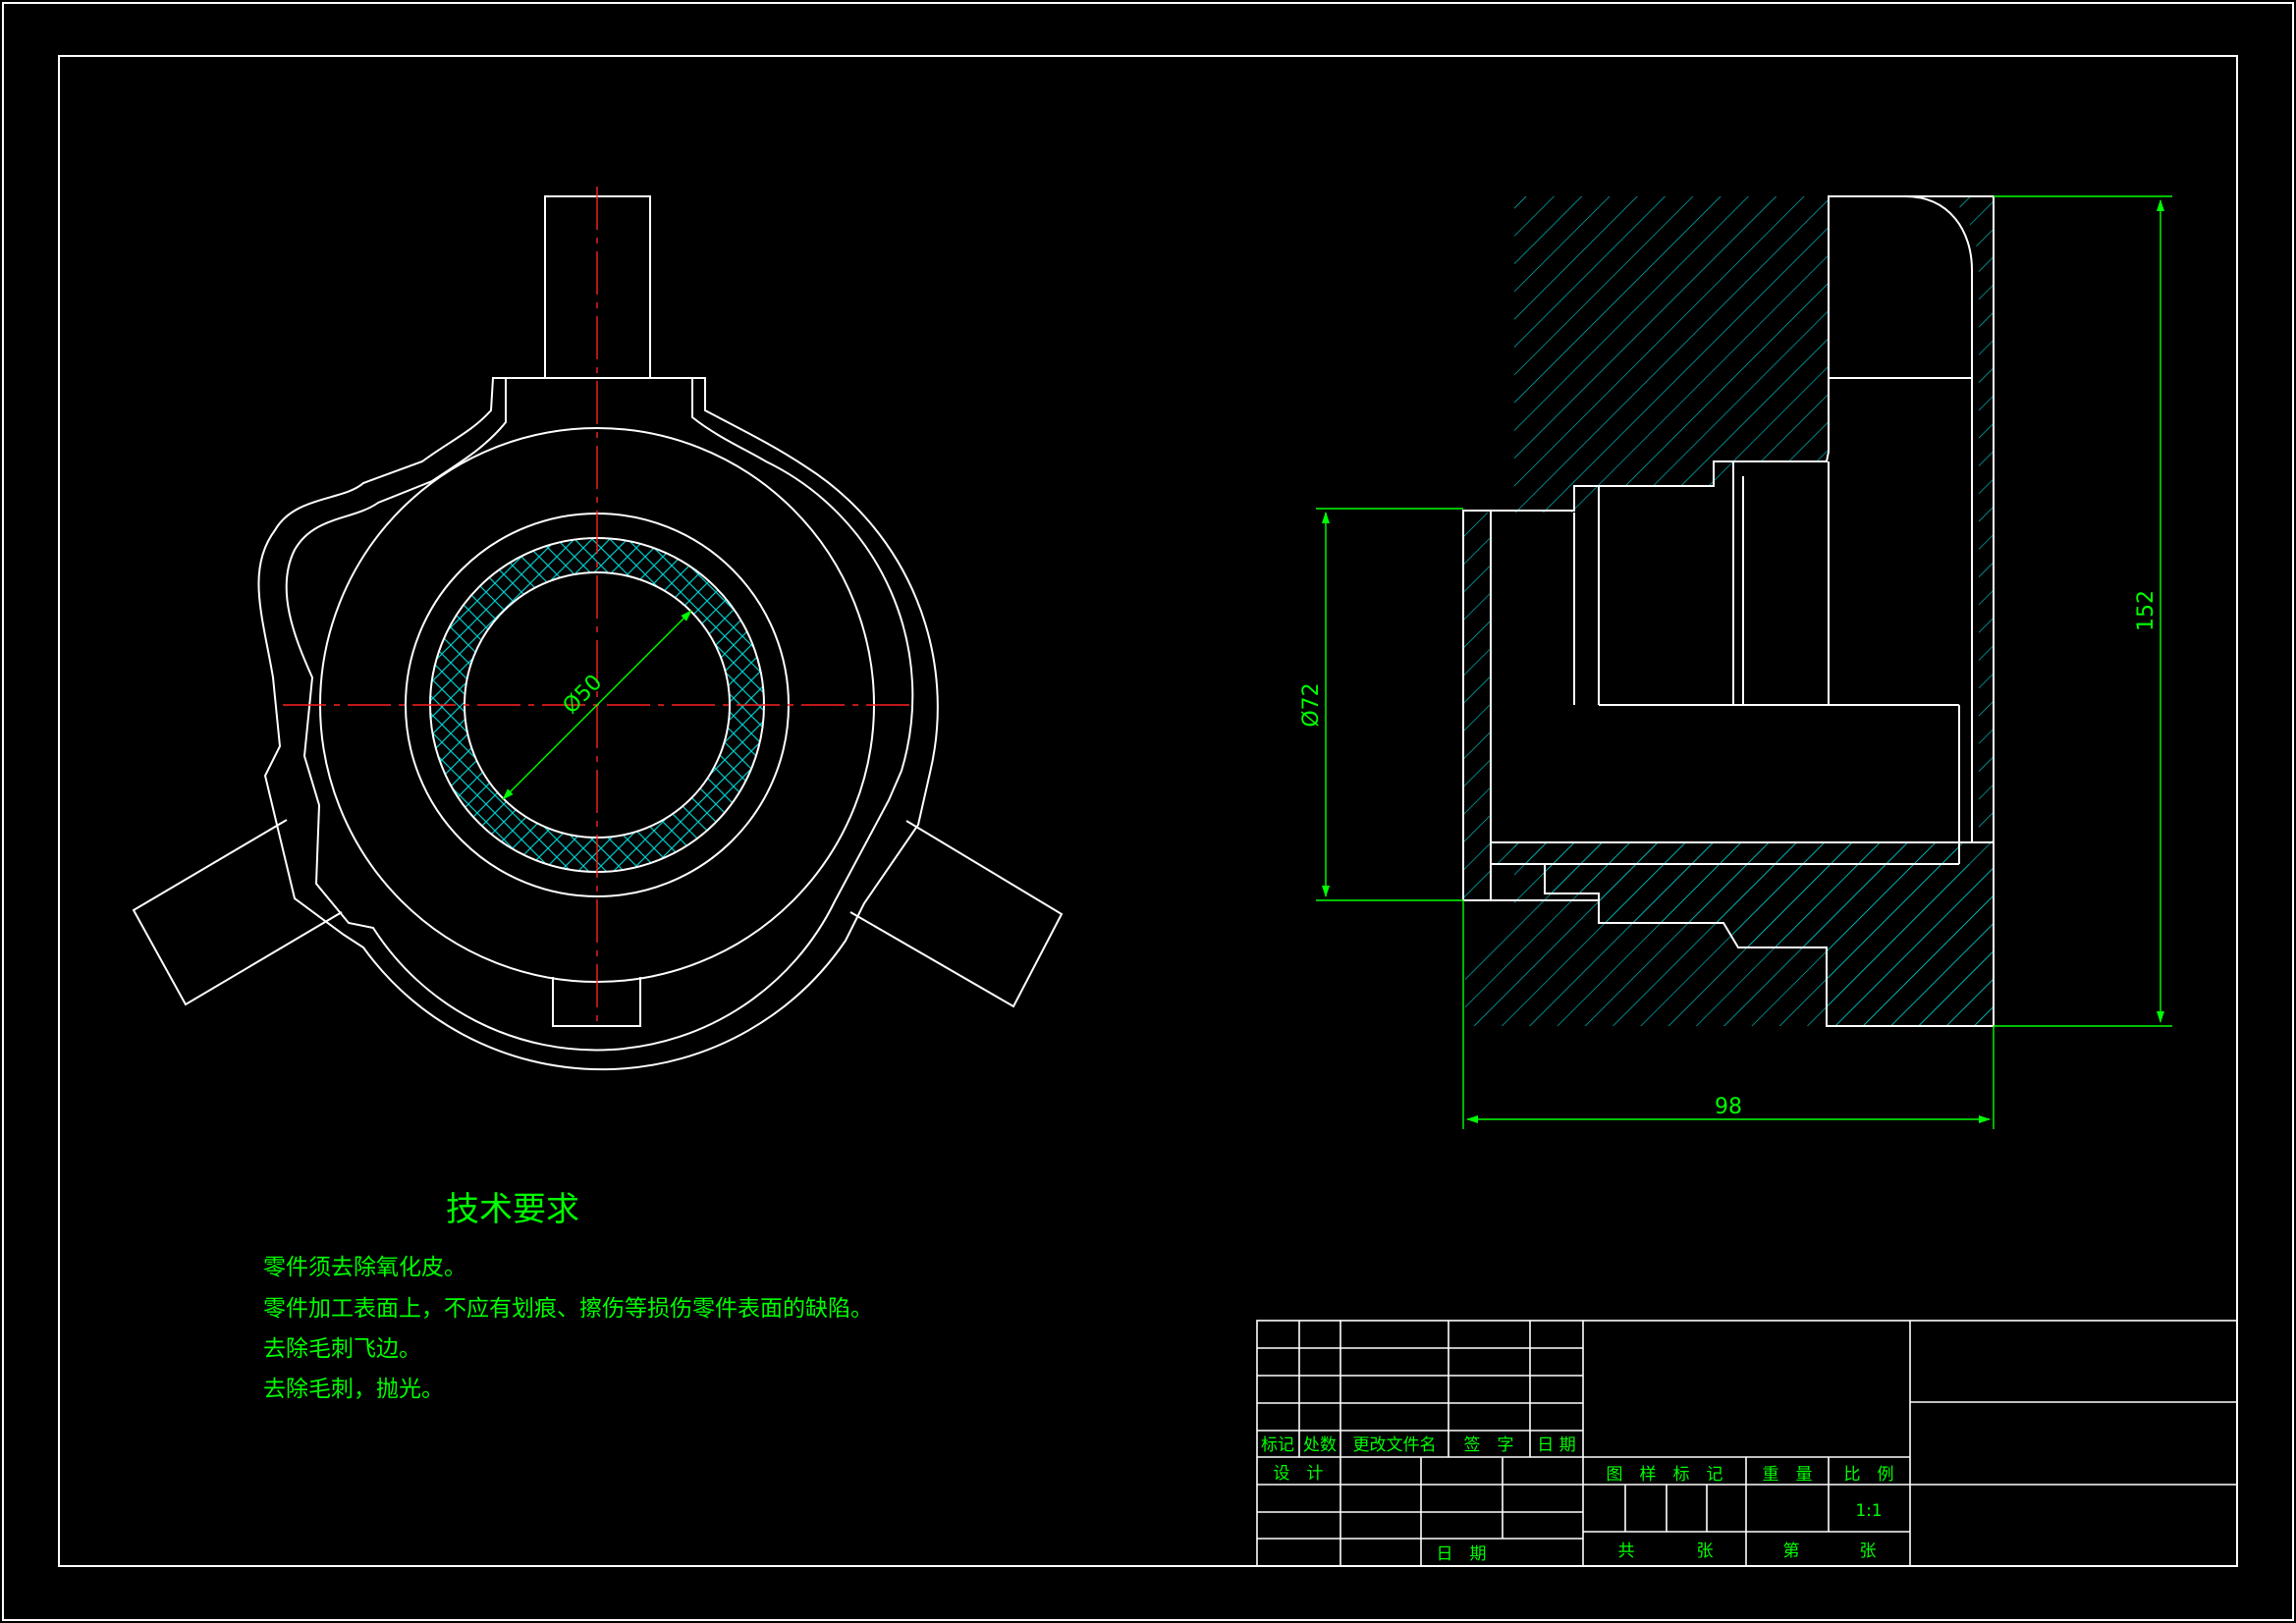 This screenshot has height=1623, width=2296. Describe the element at coordinates (1868, 1511) in the screenshot. I see `tb-scale-value: 1:1` at that location.